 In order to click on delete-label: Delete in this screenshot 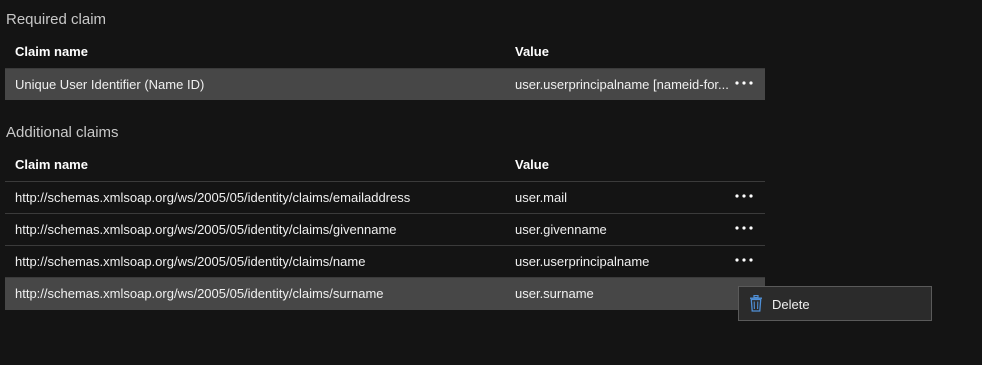, I will do `click(791, 304)`.